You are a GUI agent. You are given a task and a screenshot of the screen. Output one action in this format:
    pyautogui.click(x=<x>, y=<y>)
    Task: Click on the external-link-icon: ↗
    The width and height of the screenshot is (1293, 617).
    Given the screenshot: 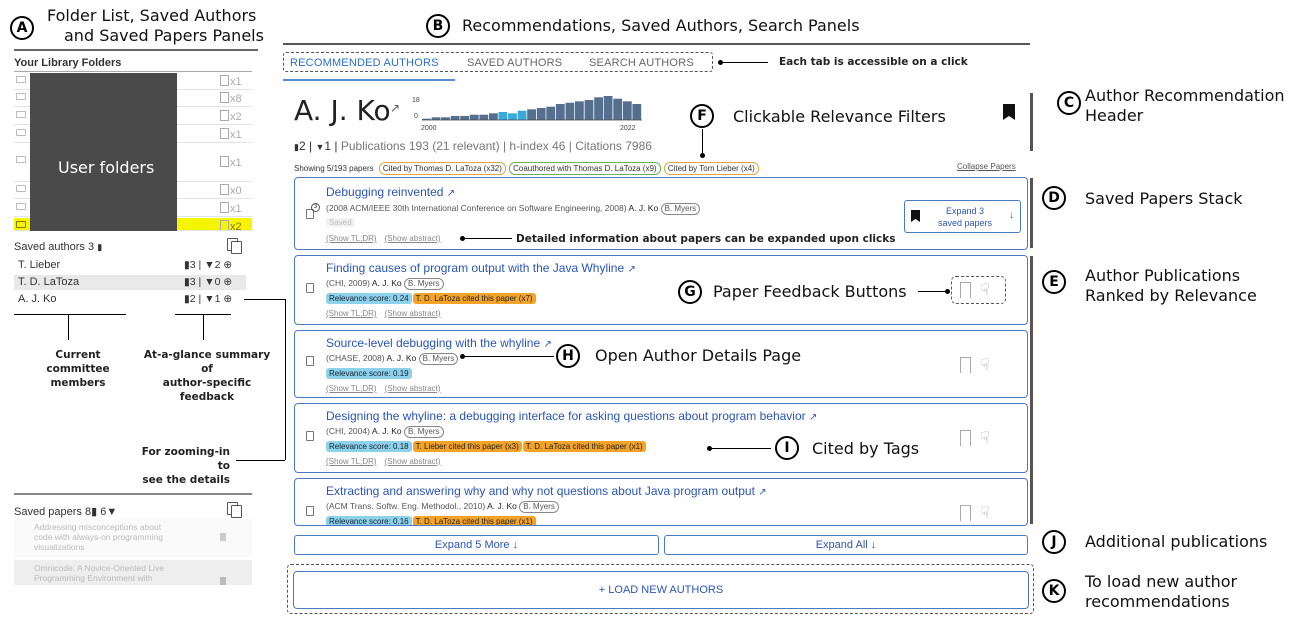 What is the action you would take?
    pyautogui.click(x=395, y=108)
    